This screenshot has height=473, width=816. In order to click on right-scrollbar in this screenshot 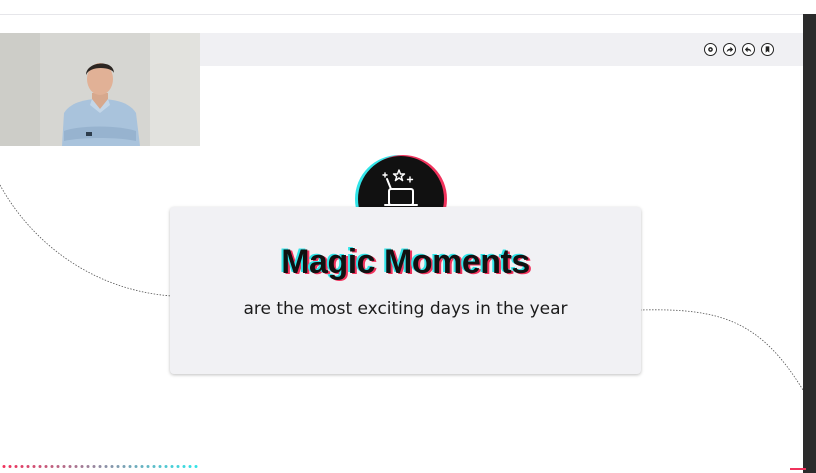, I will do `click(809, 243)`.